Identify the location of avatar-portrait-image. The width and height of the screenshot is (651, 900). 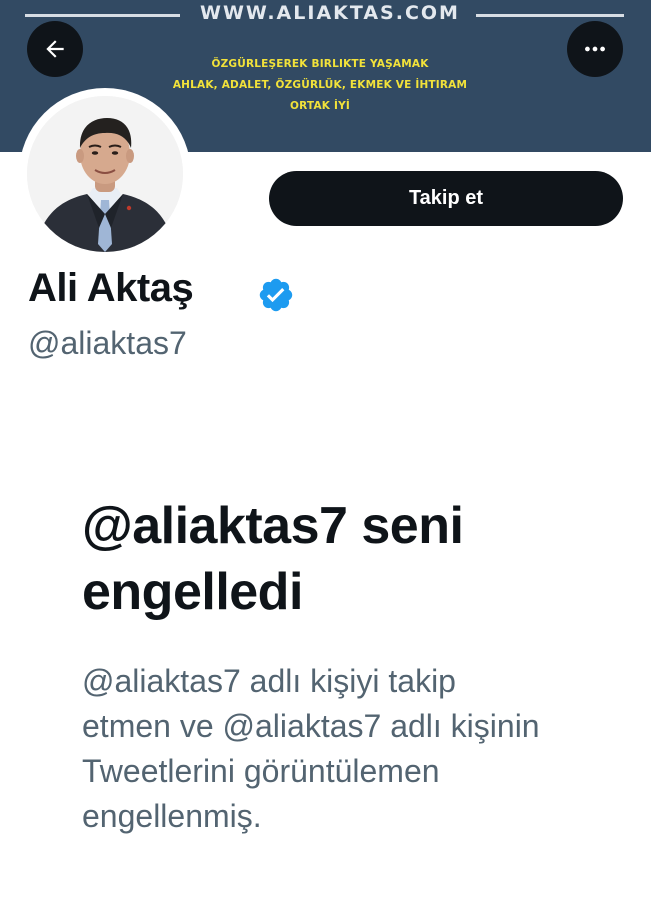
(105, 174).